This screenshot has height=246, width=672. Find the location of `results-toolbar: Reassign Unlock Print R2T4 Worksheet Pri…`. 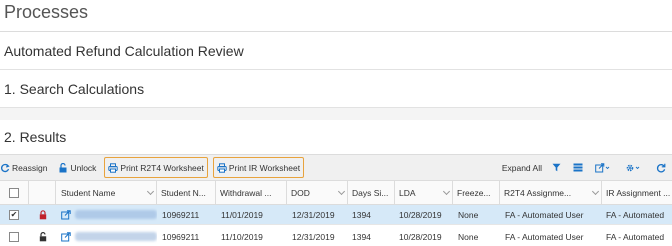

results-toolbar: Reassign Unlock Print R2T4 Worksheet Pri… is located at coordinates (336, 167).